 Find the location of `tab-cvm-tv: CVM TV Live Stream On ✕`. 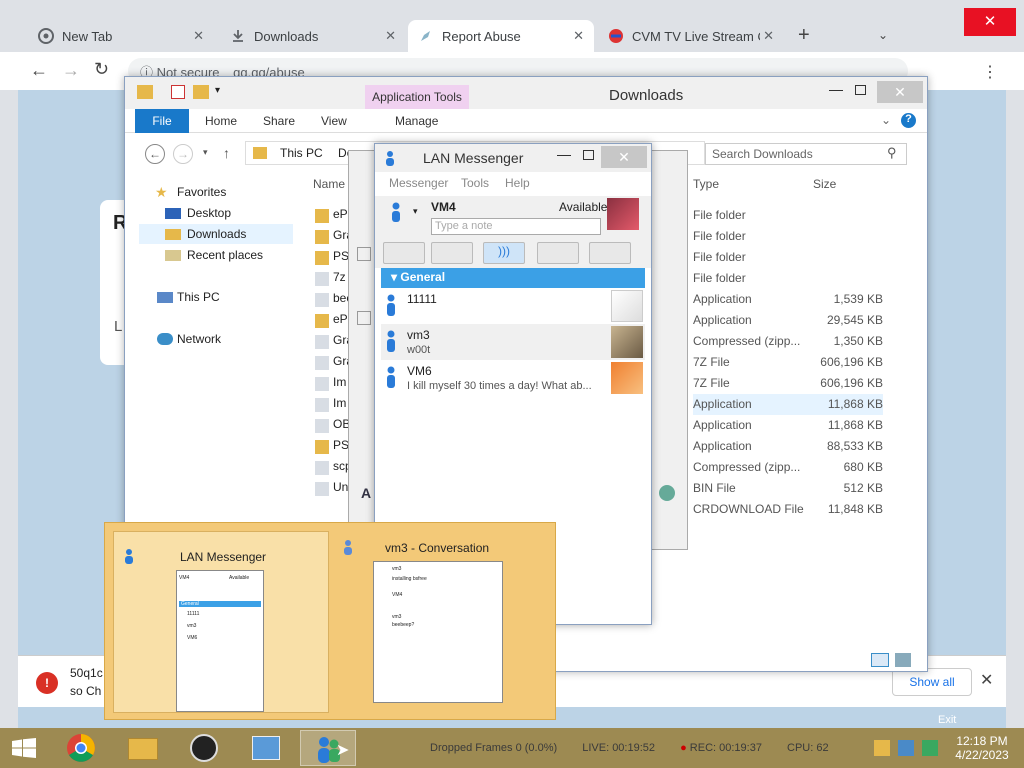

tab-cvm-tv: CVM TV Live Stream On ✕ is located at coordinates (691, 36).